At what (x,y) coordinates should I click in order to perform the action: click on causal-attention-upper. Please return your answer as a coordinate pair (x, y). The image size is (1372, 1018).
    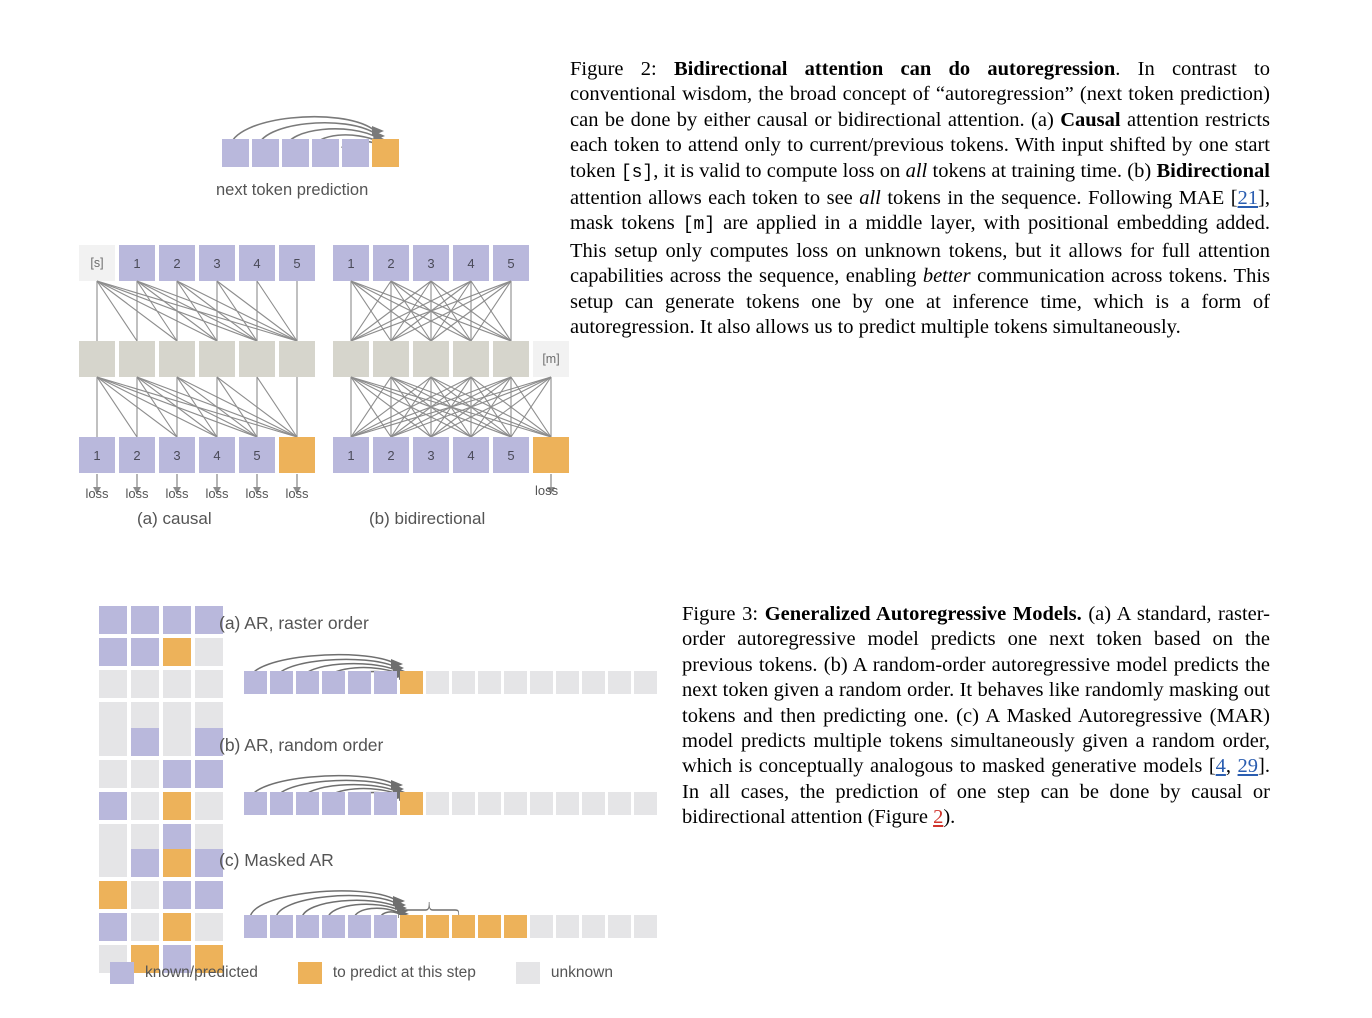
    Looking at the image, I should click on (197, 311).